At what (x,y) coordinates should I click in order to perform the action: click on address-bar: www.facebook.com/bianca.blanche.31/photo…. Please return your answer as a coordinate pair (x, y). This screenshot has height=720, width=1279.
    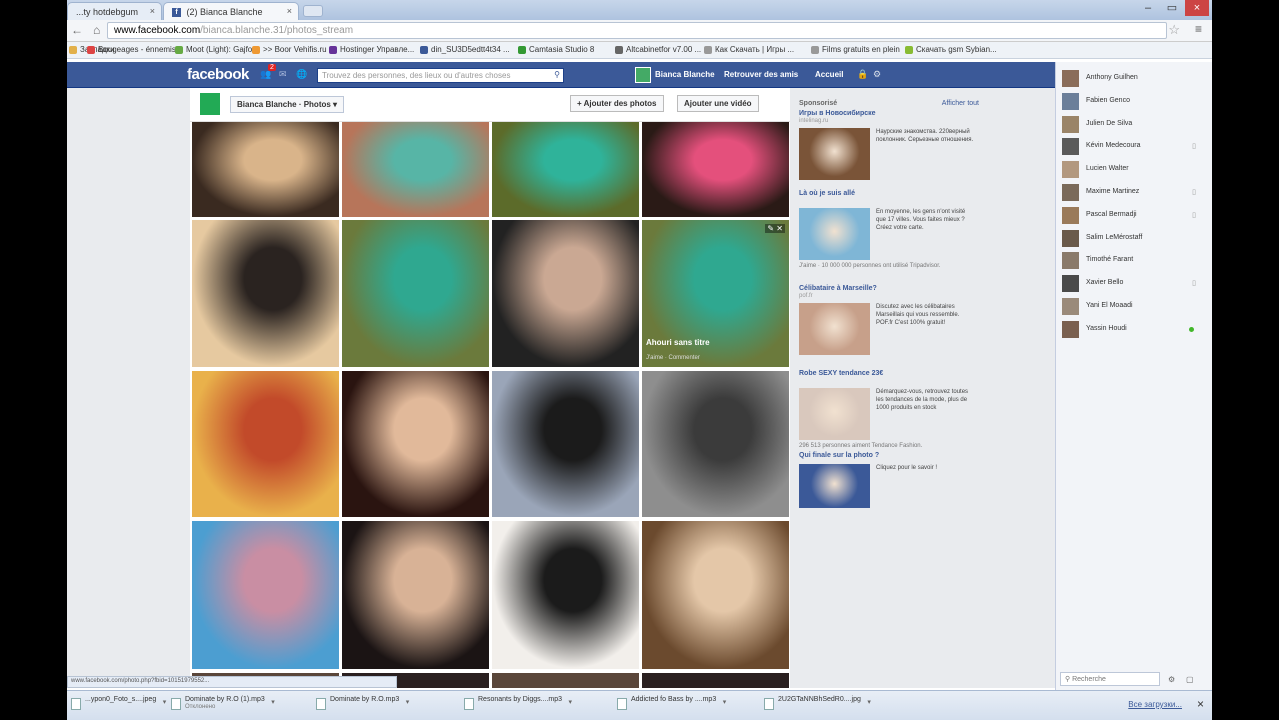
    Looking at the image, I should click on (637, 30).